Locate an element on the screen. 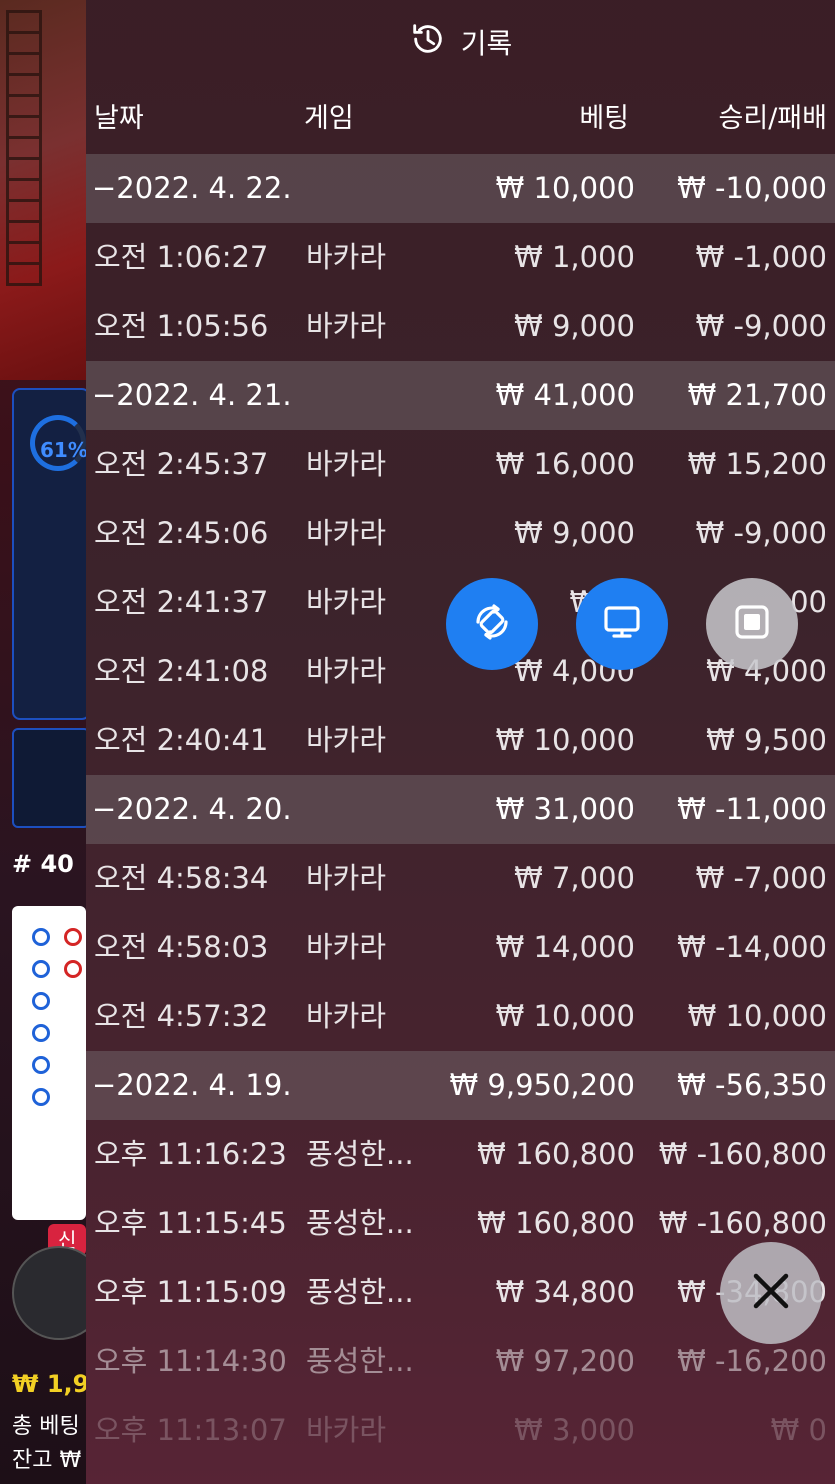 The image size is (835, 1484). row-date: 오후 11:15:09 is located at coordinates (190, 1292).